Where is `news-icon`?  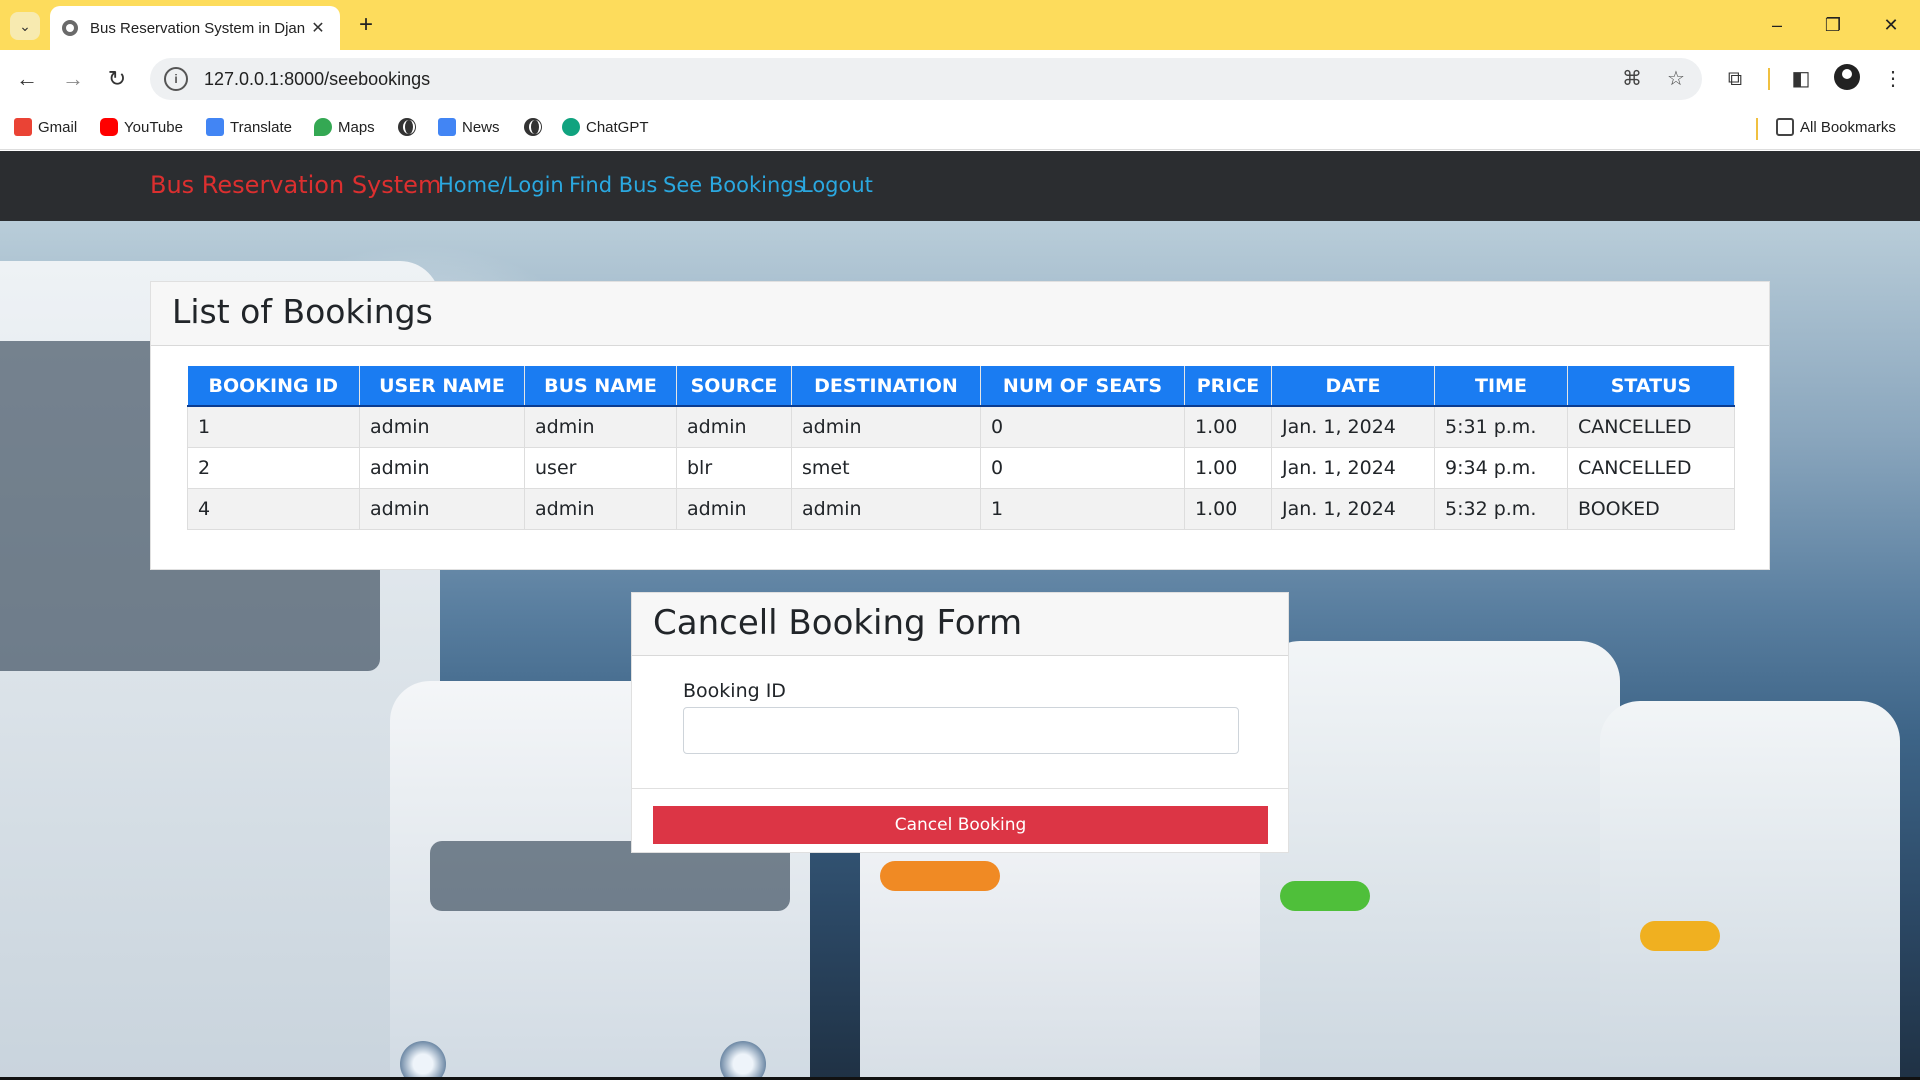
news-icon is located at coordinates (447, 127).